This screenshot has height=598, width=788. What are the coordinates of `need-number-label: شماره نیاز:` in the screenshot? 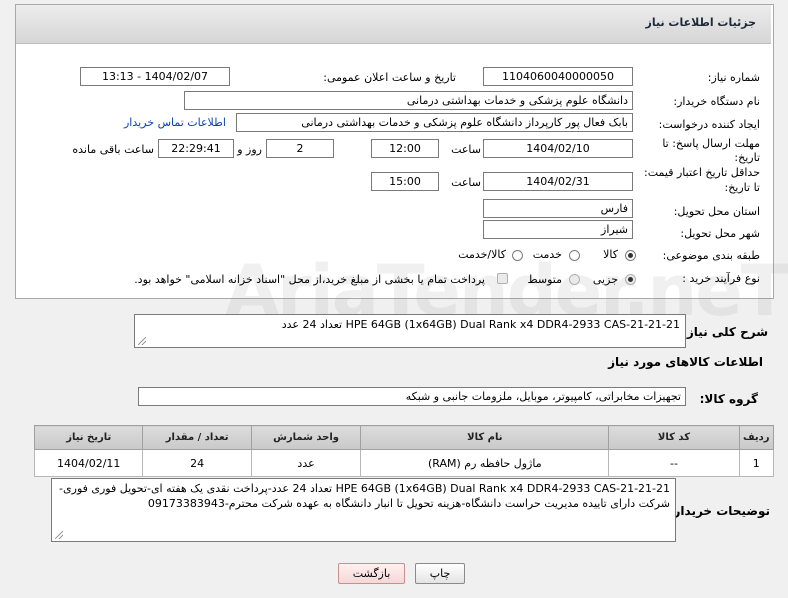 It's located at (733, 77).